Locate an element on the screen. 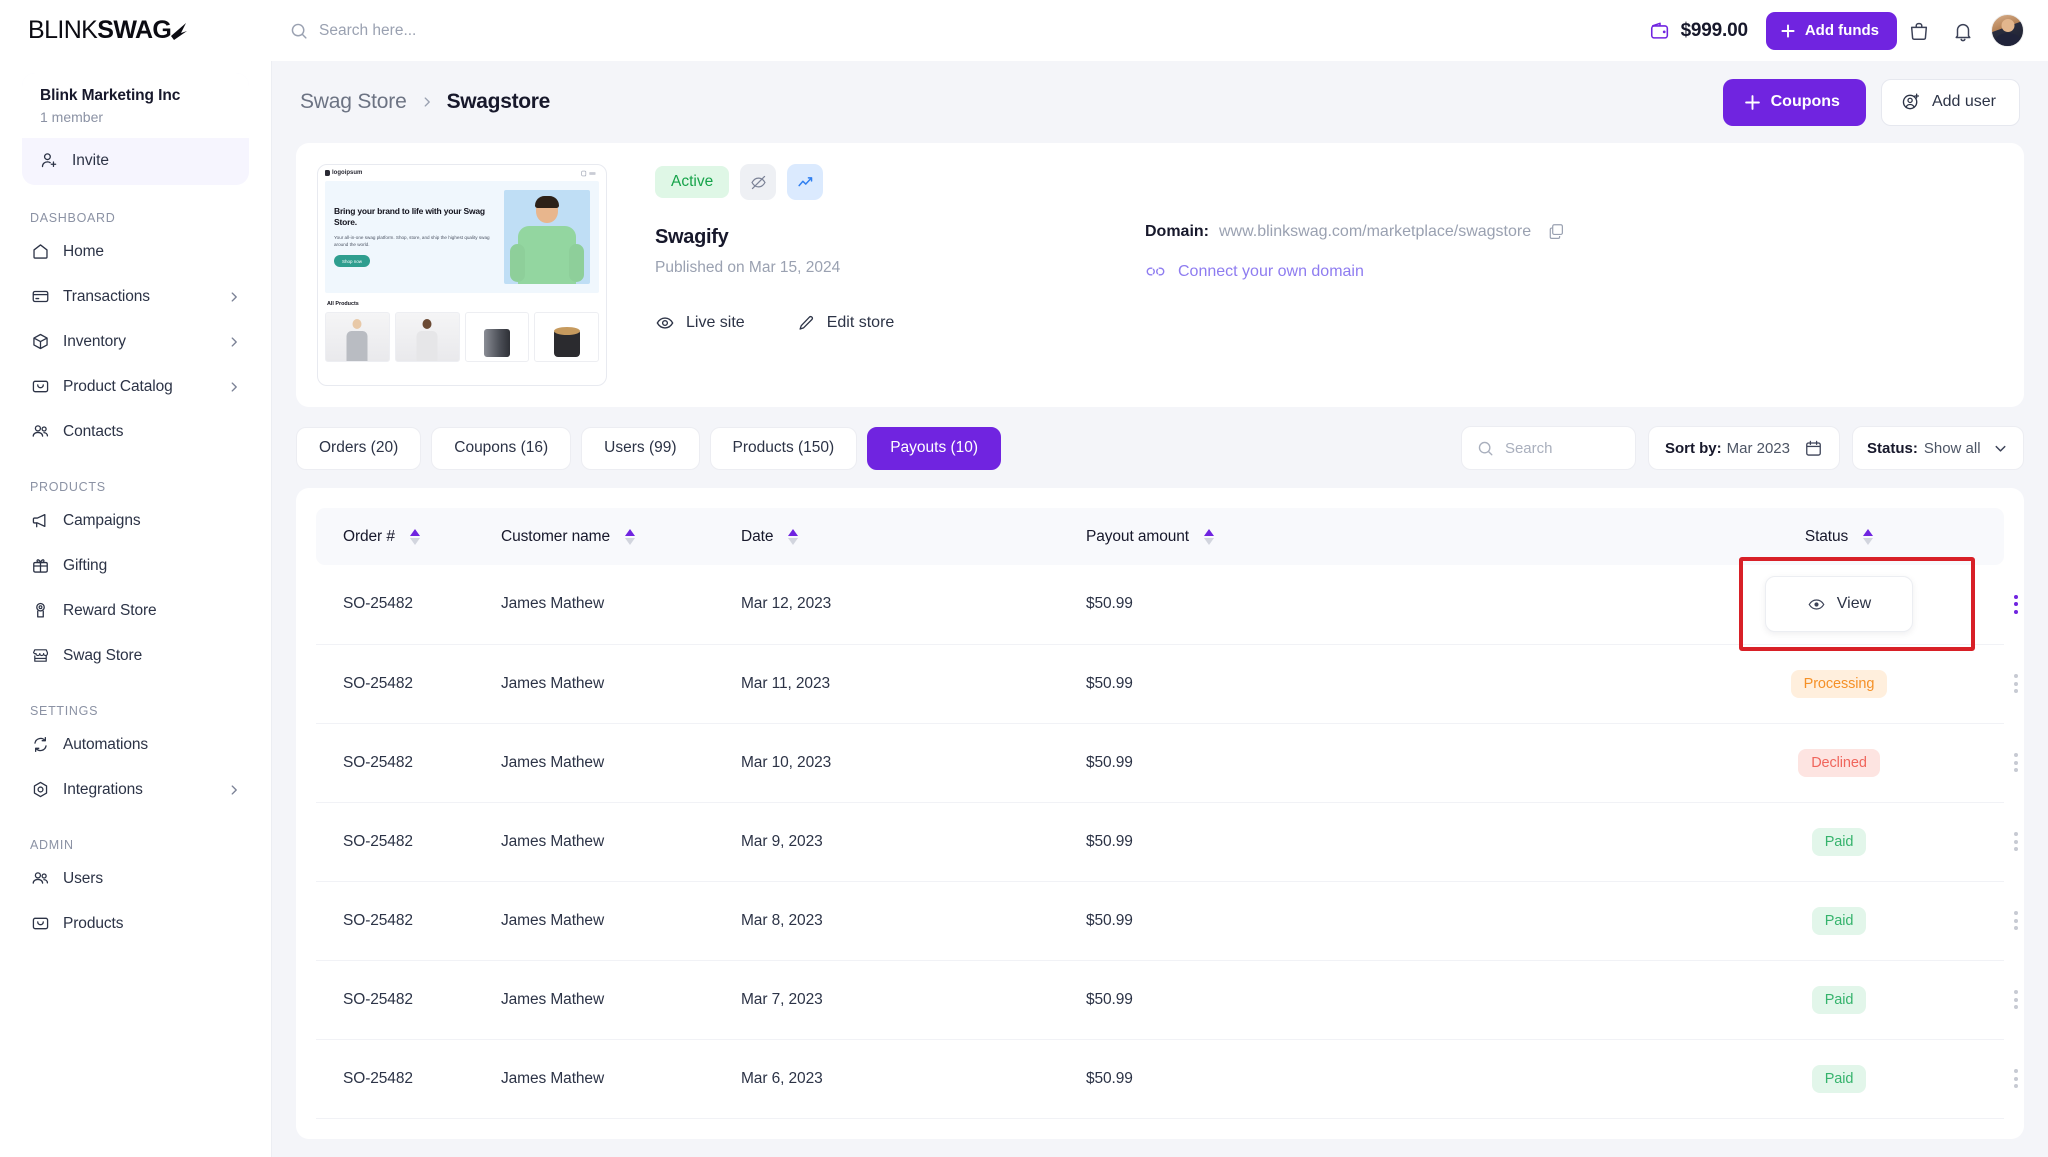  tab-coupons: Coupons (16) is located at coordinates (501, 448).